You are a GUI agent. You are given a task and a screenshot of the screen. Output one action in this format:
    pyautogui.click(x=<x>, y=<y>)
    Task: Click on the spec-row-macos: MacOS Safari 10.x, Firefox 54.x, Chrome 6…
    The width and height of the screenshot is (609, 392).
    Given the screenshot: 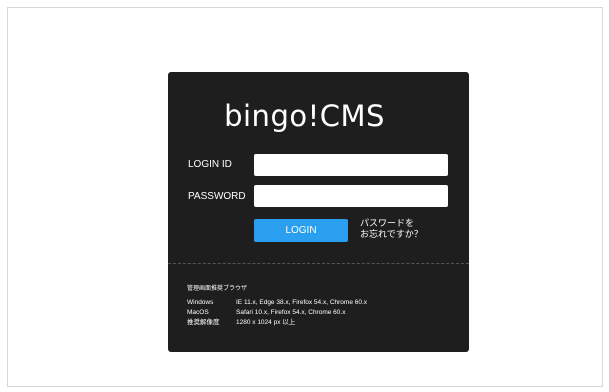 What is the action you would take?
    pyautogui.click(x=266, y=313)
    